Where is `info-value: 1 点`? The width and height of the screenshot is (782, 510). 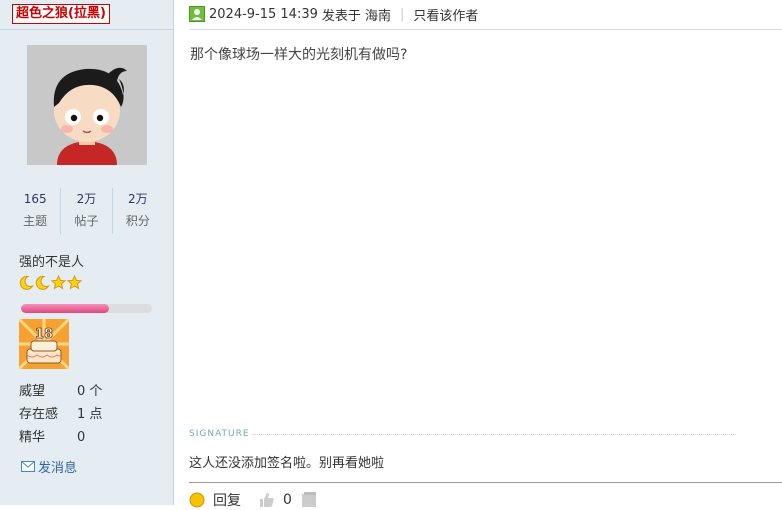 info-value: 1 点 is located at coordinates (90, 414).